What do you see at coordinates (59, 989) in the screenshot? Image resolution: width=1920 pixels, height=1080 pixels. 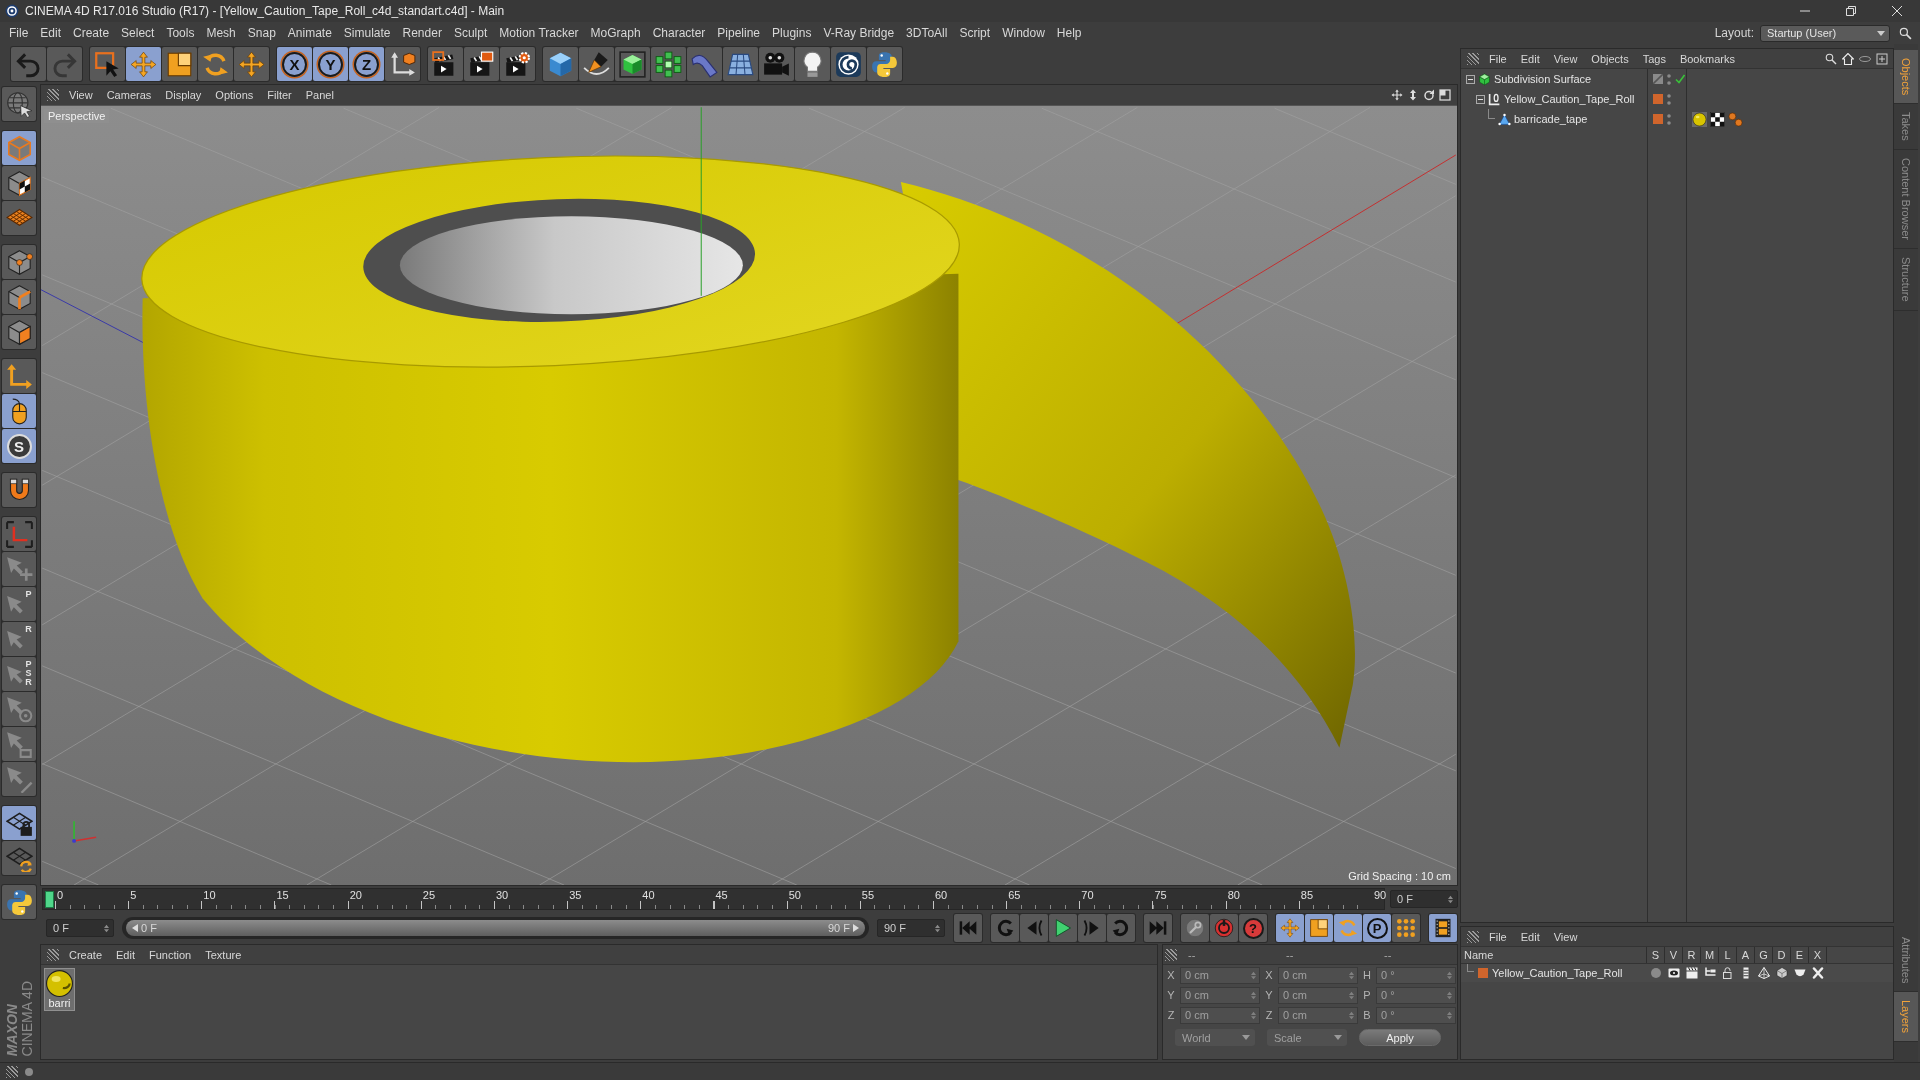 I see `material-tile: barri` at bounding box center [59, 989].